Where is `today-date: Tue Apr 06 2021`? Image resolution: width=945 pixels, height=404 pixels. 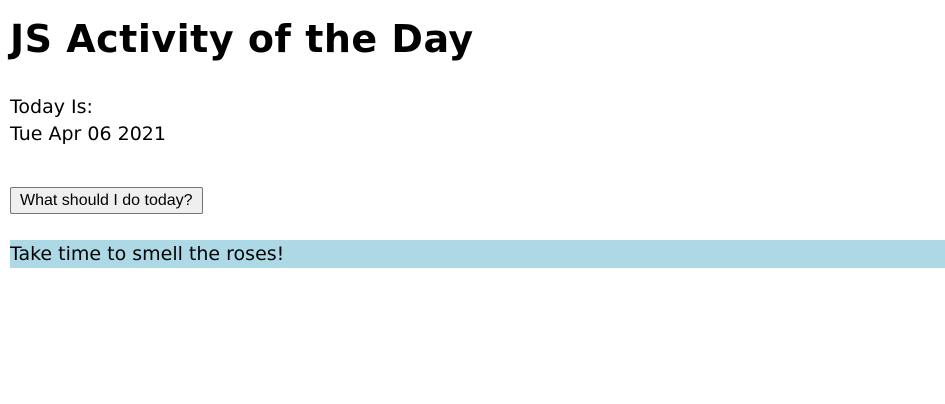 today-date: Tue Apr 06 2021 is located at coordinates (88, 134).